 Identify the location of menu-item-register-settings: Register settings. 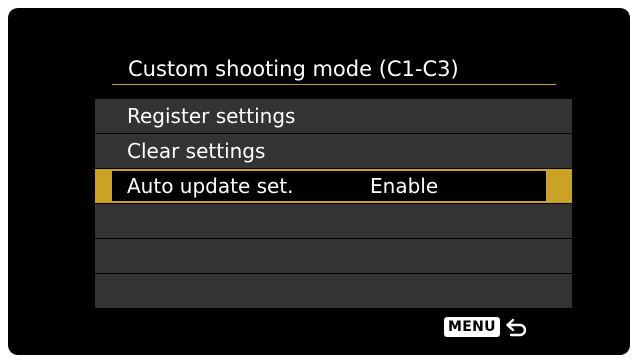
(333, 116).